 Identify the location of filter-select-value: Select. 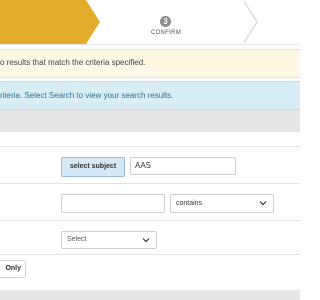
(77, 239).